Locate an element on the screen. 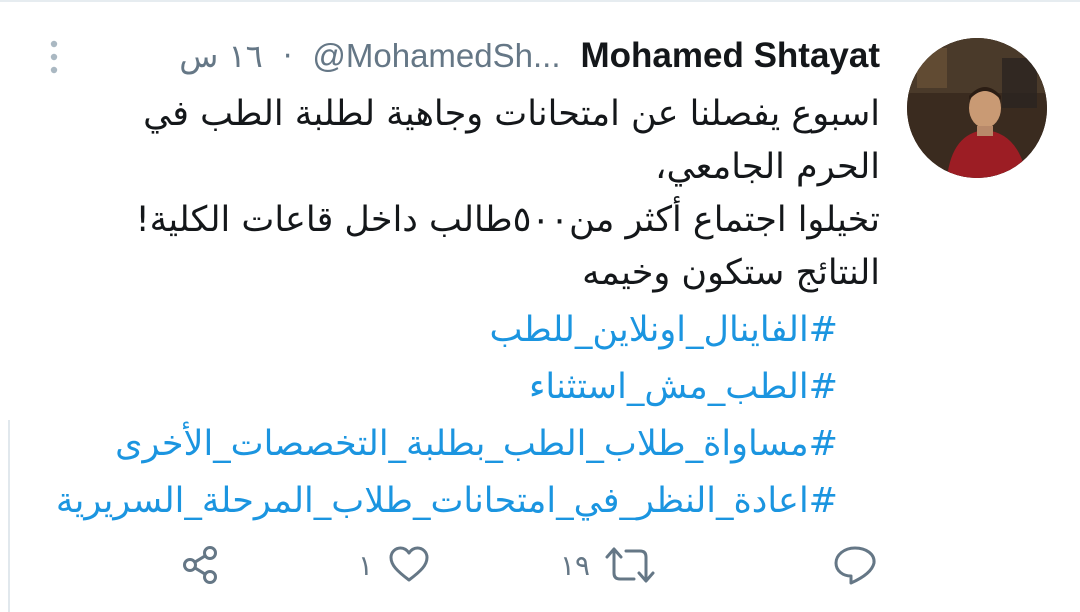  avatar is located at coordinates (977, 108).